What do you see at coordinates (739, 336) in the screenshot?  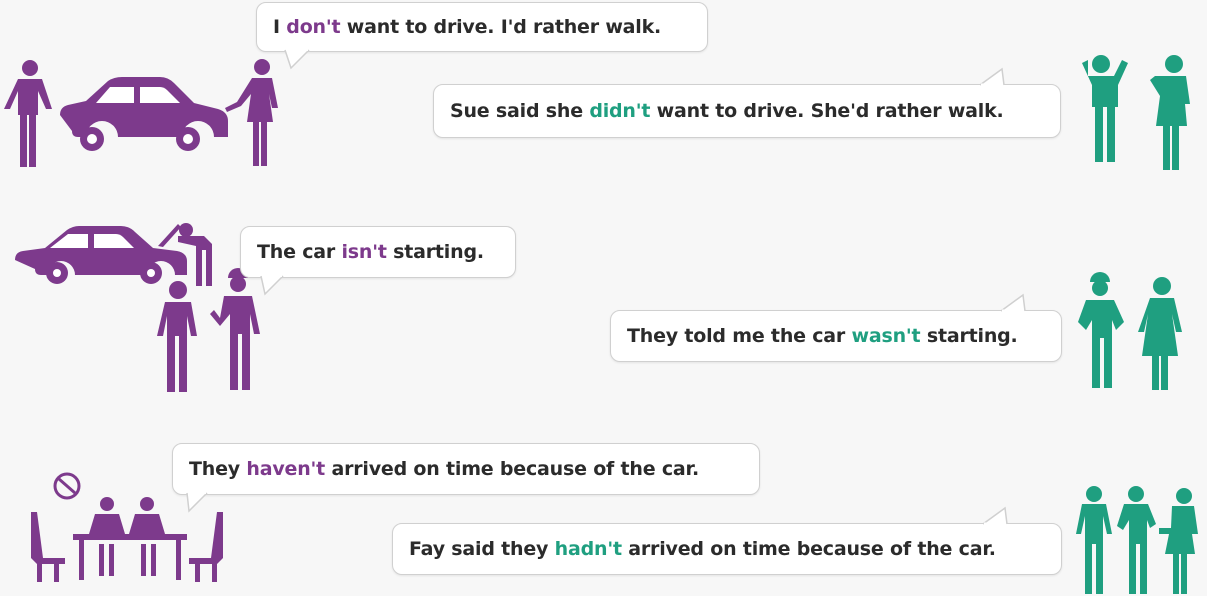 I see `bubble-text-pre: They told me the car` at bounding box center [739, 336].